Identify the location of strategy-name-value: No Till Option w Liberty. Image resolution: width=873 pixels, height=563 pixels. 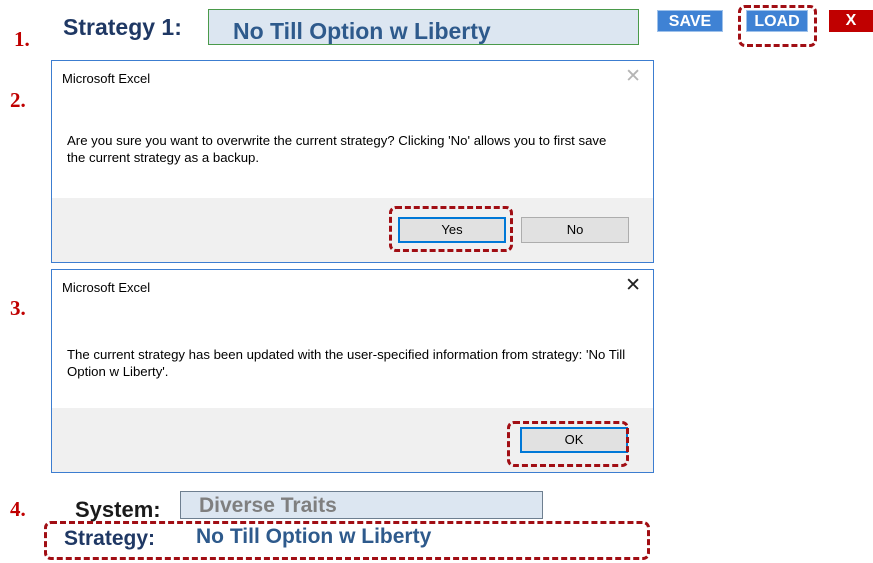
(362, 31).